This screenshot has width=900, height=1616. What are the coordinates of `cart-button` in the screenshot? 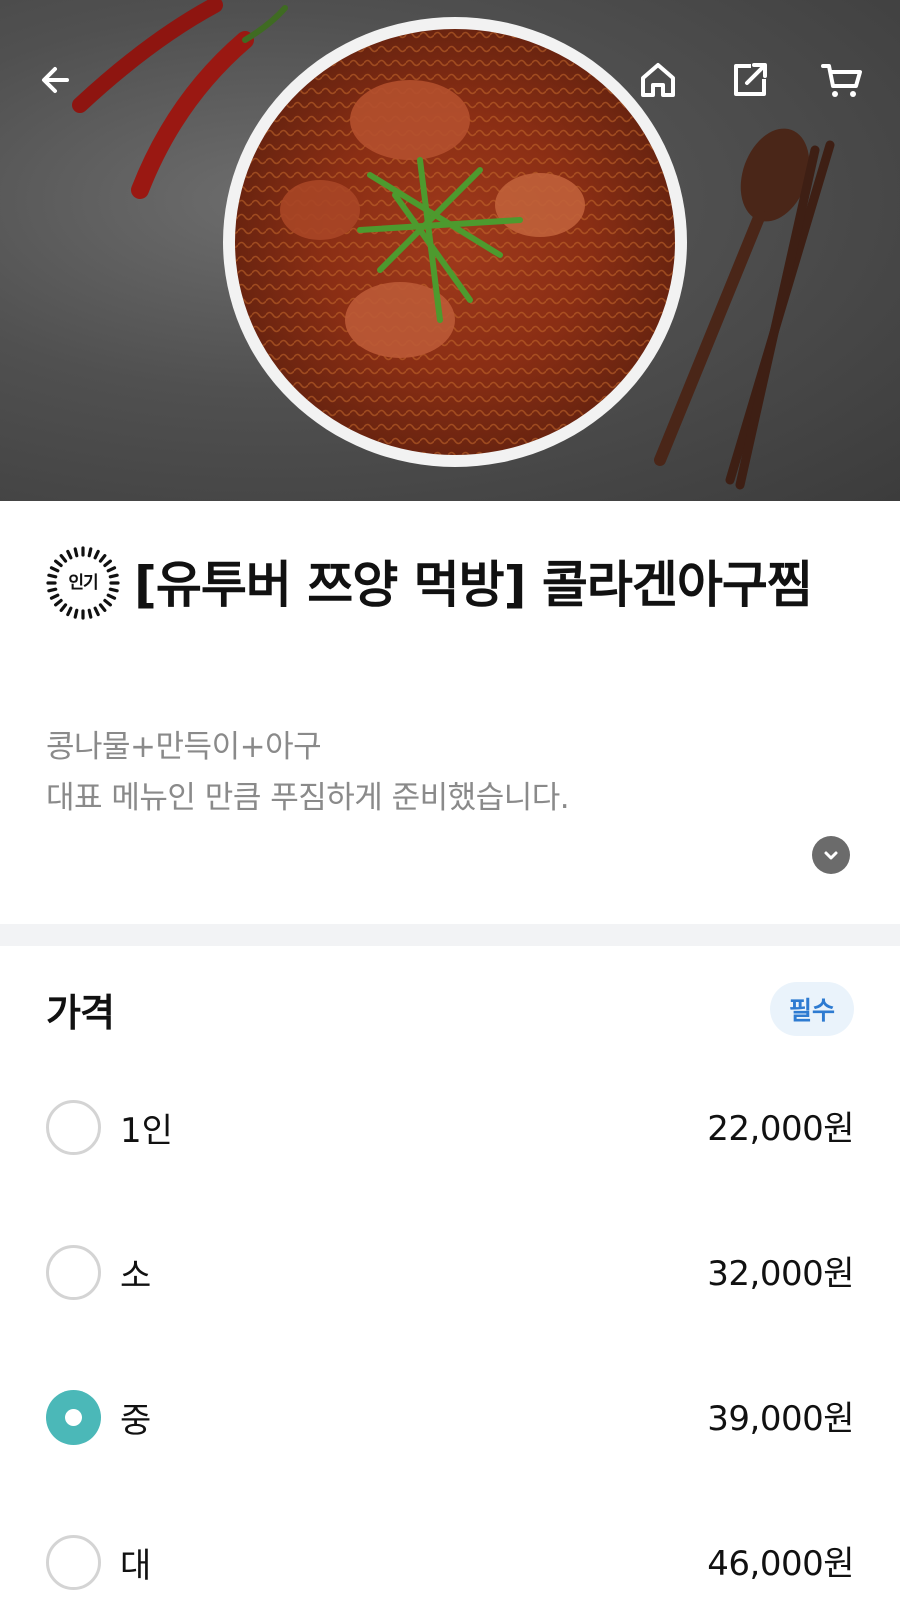 It's located at (842, 80).